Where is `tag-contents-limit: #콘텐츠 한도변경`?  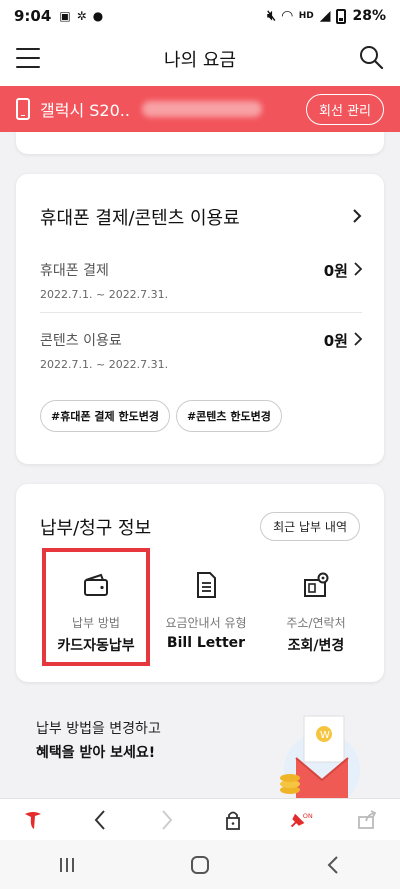 tag-contents-limit: #콘텐츠 한도변경 is located at coordinates (228, 416).